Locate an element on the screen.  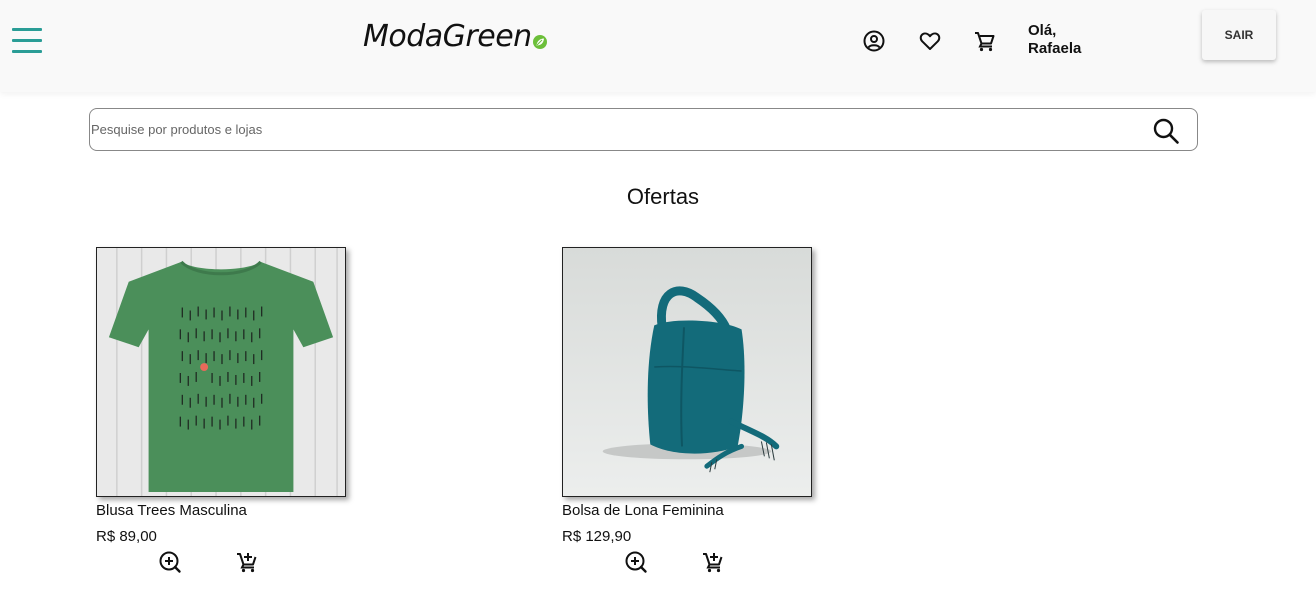
leaf-icon is located at coordinates (539, 42).